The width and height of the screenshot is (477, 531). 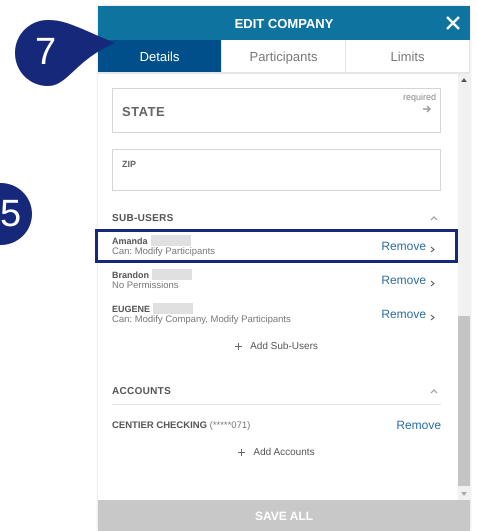 I want to click on add-button: Add Accounts, so click(x=276, y=452).